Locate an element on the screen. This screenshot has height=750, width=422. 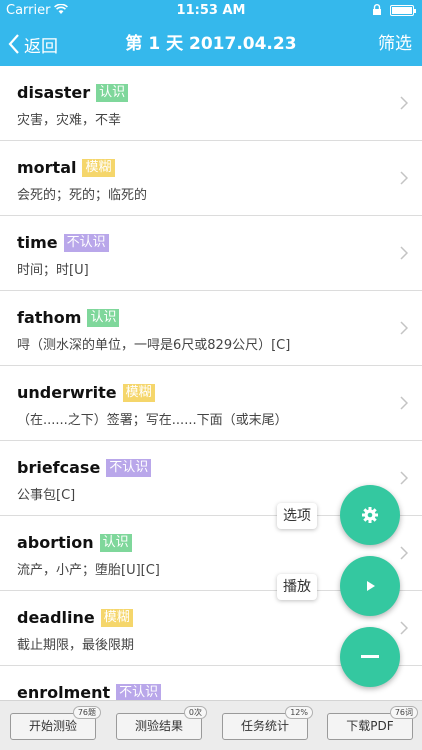
gear-icon is located at coordinates (370, 515).